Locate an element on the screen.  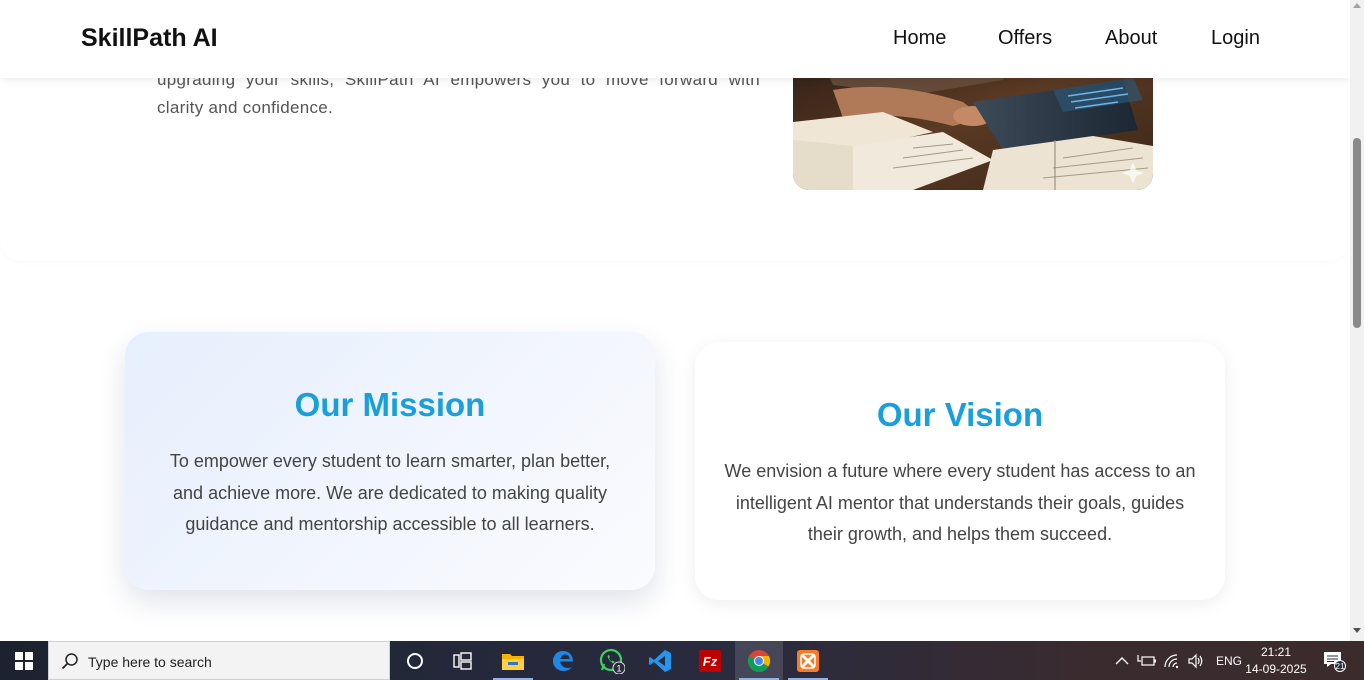
taskbar-clock: 21:21 14-09-2025 is located at coordinates (1276, 661).